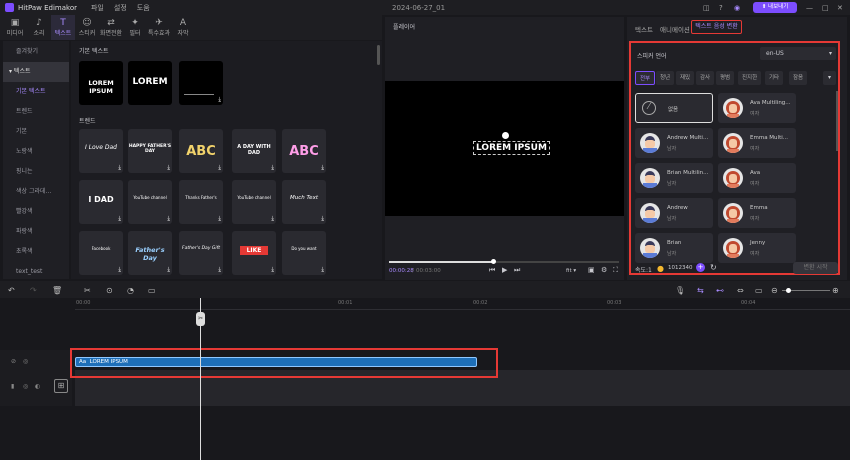 The image size is (850, 460). I want to click on menu-file: 파일, so click(97, 8).